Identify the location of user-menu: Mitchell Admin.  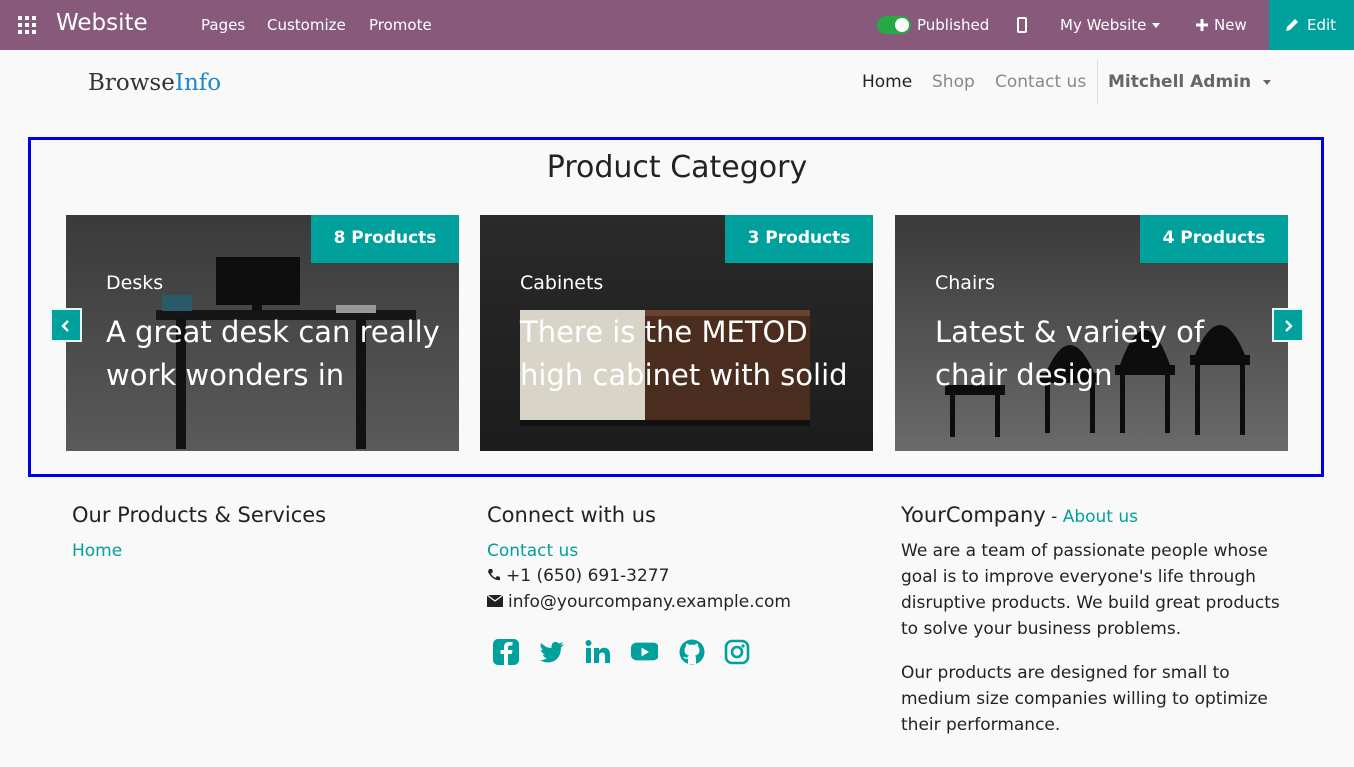
(1190, 82).